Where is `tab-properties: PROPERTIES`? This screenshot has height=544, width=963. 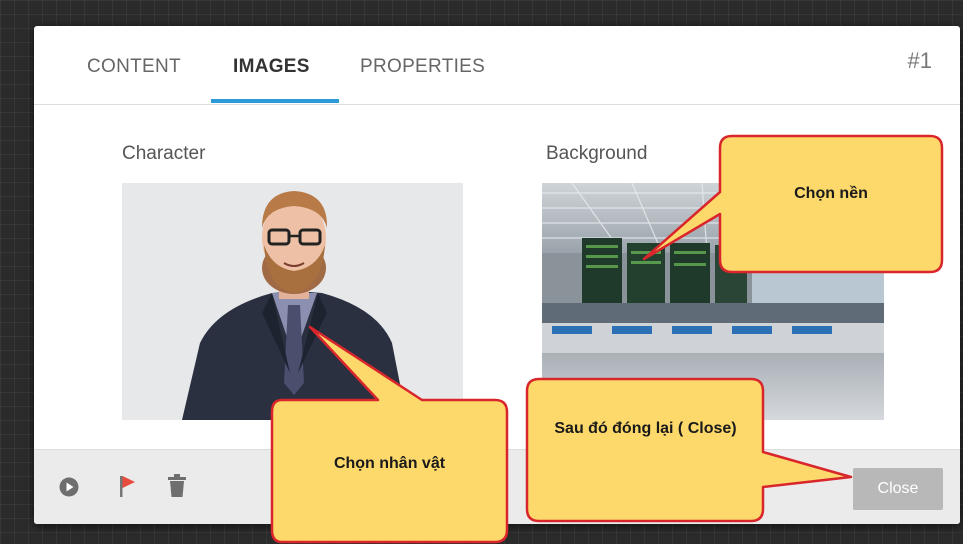
tab-properties: PROPERTIES is located at coordinates (422, 67).